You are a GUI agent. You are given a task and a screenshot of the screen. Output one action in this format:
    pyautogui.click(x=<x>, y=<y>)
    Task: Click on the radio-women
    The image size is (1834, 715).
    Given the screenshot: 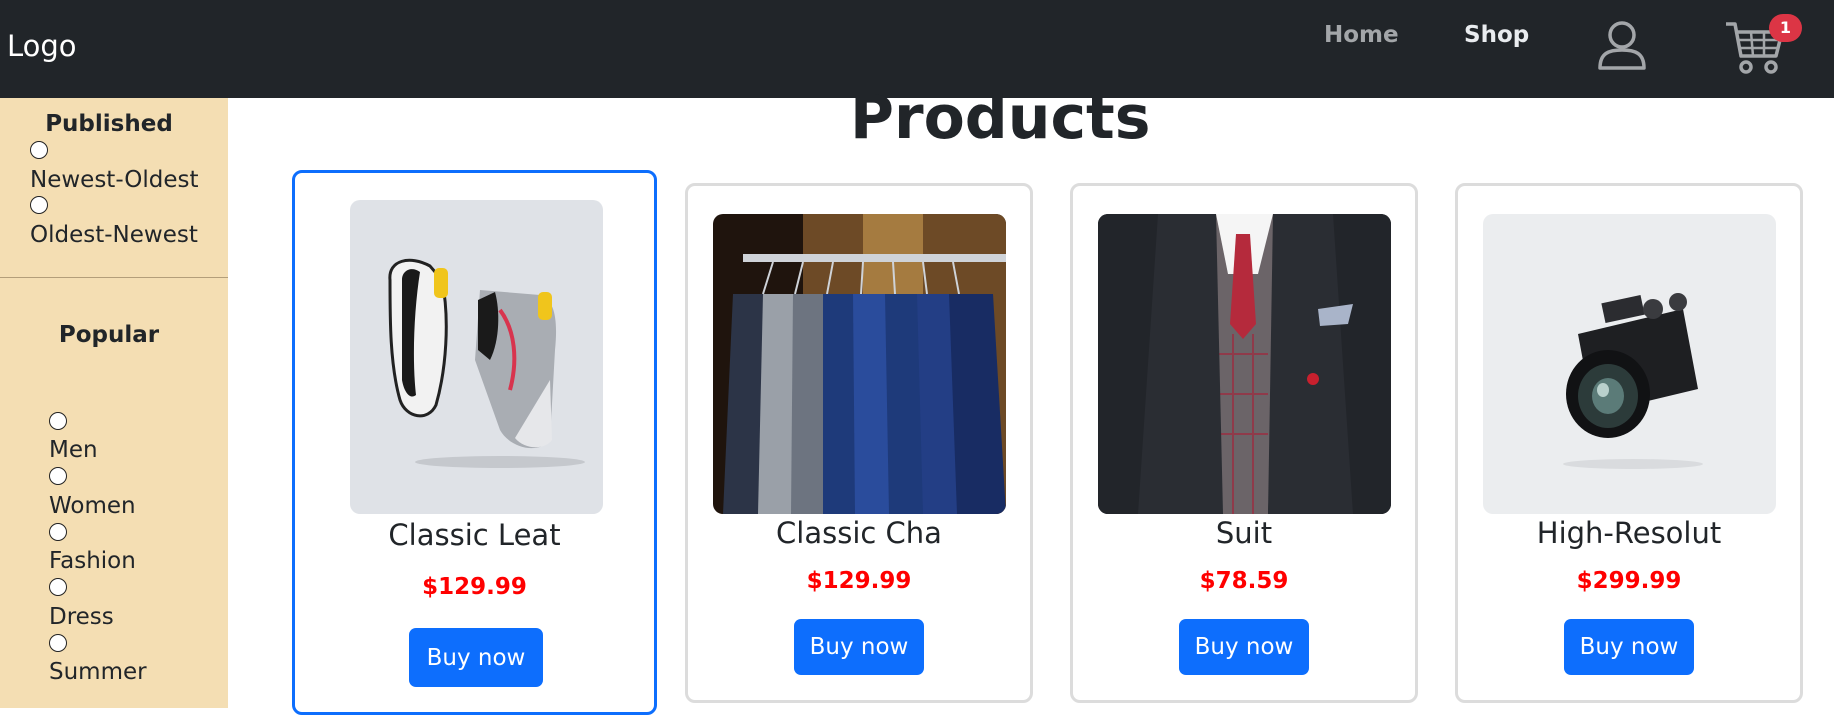 What is the action you would take?
    pyautogui.click(x=58, y=476)
    